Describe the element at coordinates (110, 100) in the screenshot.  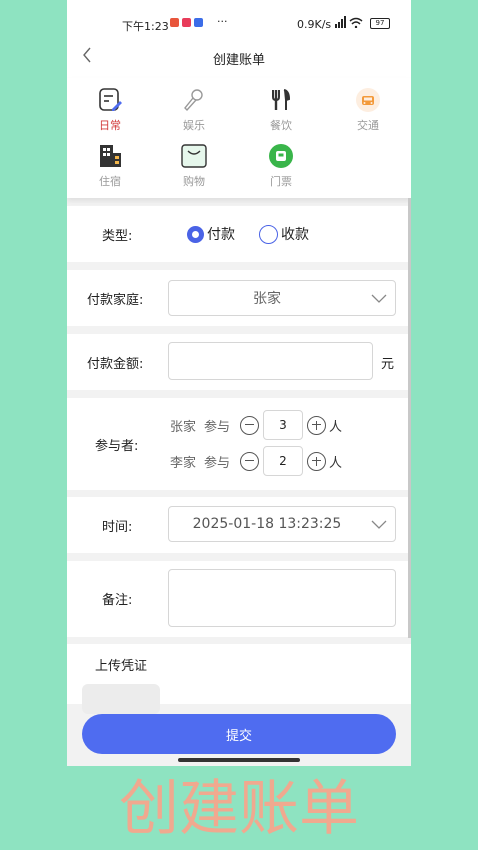
I see `note-edit-icon` at that location.